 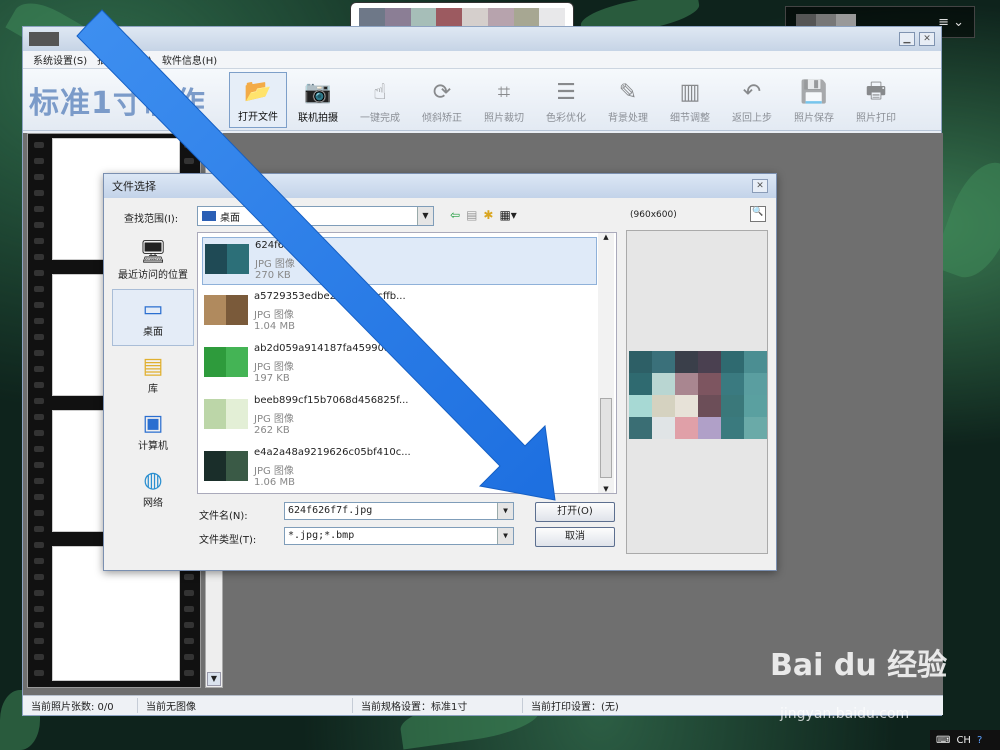 I want to click on help-icon: ?, so click(x=979, y=740).